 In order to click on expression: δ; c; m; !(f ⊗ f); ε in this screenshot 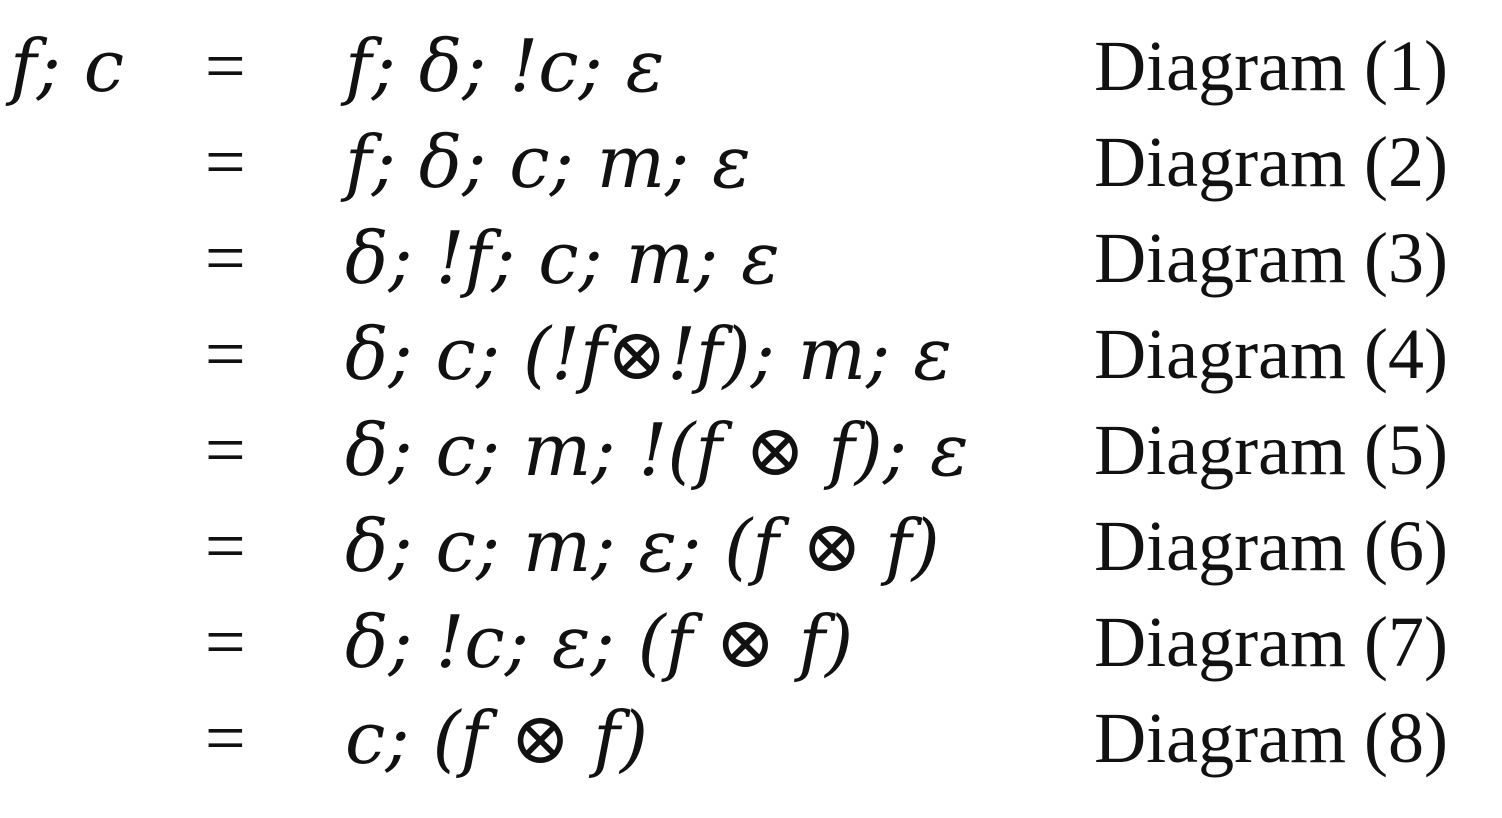, I will do `click(657, 450)`.